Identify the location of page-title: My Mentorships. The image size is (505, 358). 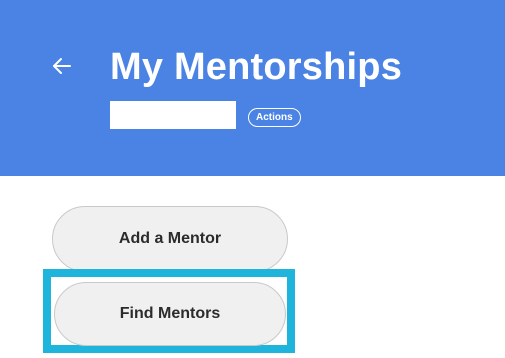
(256, 67).